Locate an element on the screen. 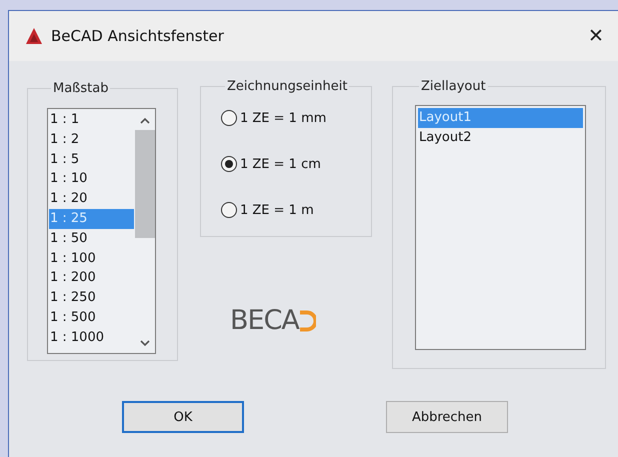 This screenshot has height=457, width=618. scroll-thumb is located at coordinates (145, 184).